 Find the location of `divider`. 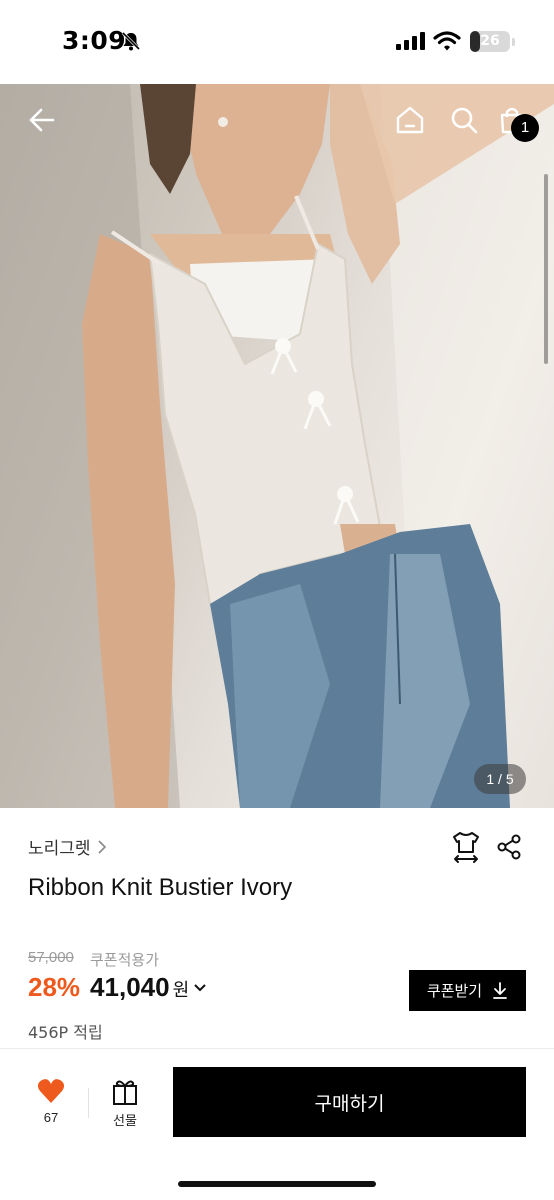

divider is located at coordinates (277, 1048).